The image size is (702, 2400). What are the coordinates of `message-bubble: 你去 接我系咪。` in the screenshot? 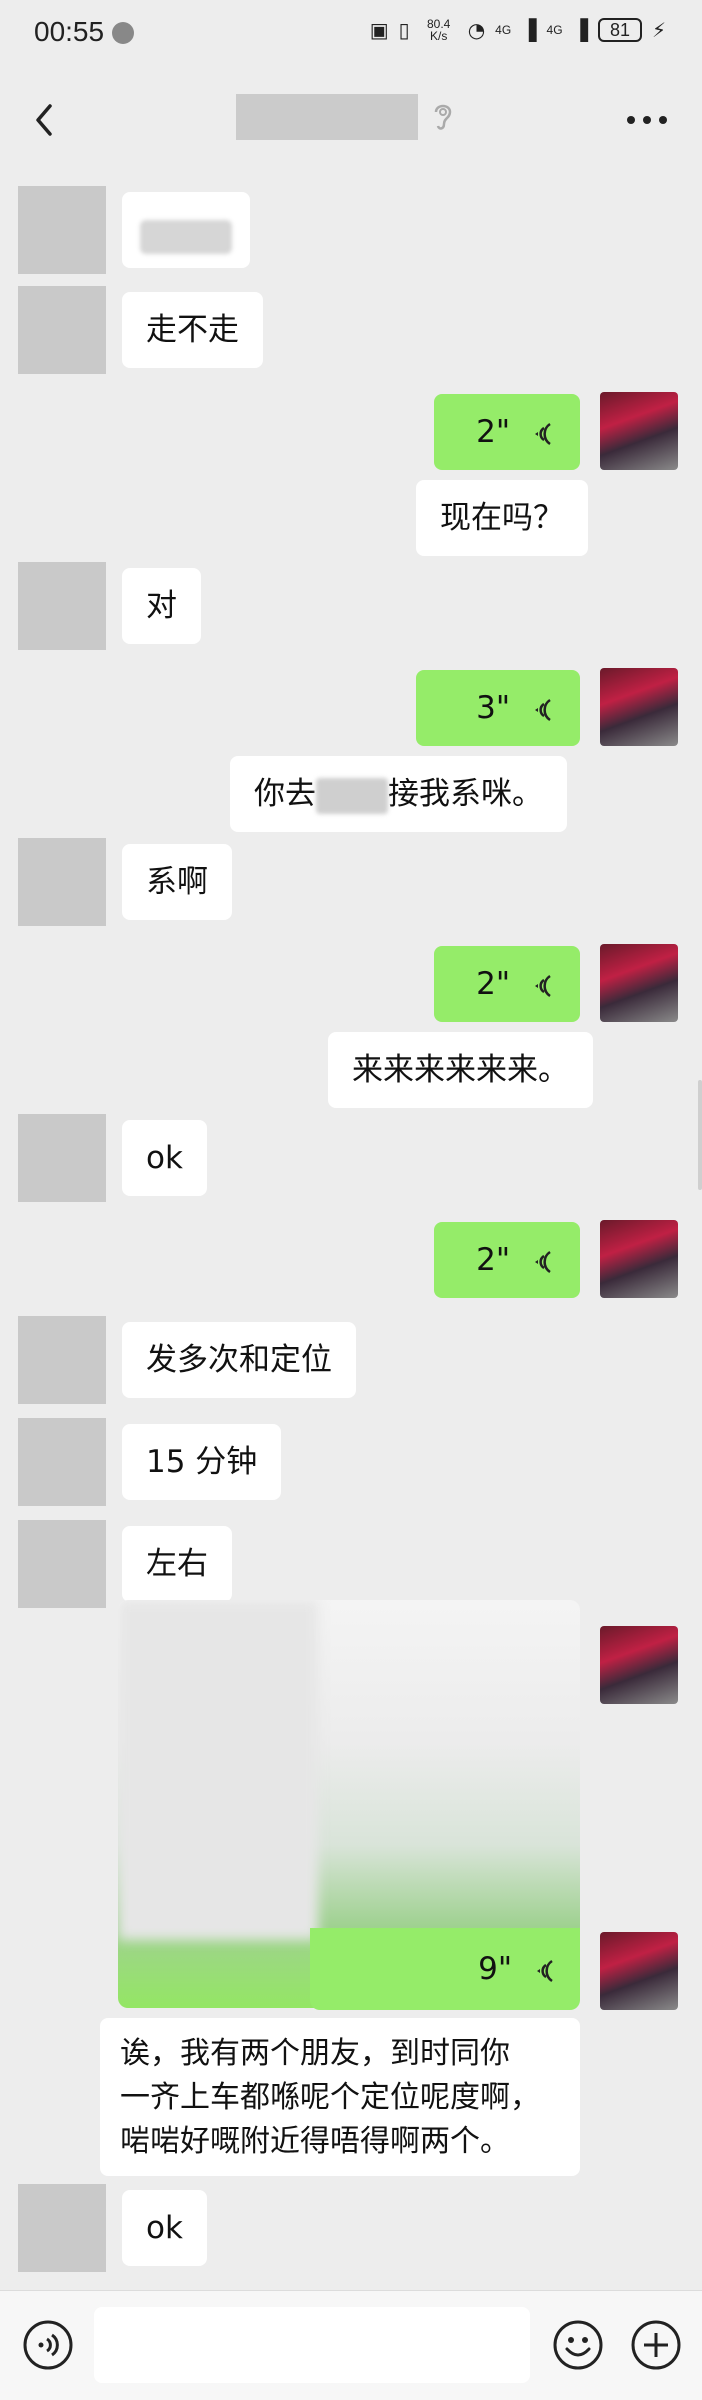 It's located at (398, 794).